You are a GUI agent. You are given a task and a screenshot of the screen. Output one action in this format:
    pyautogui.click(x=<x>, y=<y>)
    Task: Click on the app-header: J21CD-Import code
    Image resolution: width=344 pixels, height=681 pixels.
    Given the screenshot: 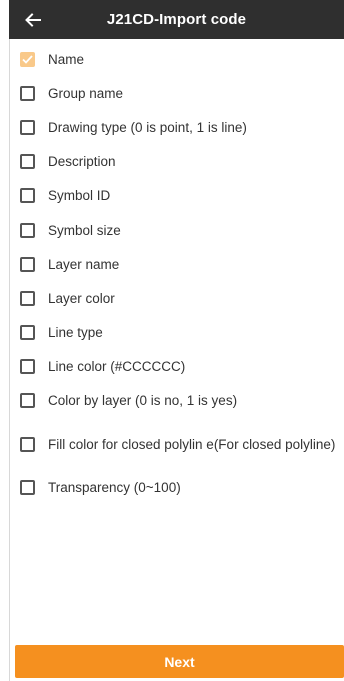 What is the action you would take?
    pyautogui.click(x=176, y=19)
    